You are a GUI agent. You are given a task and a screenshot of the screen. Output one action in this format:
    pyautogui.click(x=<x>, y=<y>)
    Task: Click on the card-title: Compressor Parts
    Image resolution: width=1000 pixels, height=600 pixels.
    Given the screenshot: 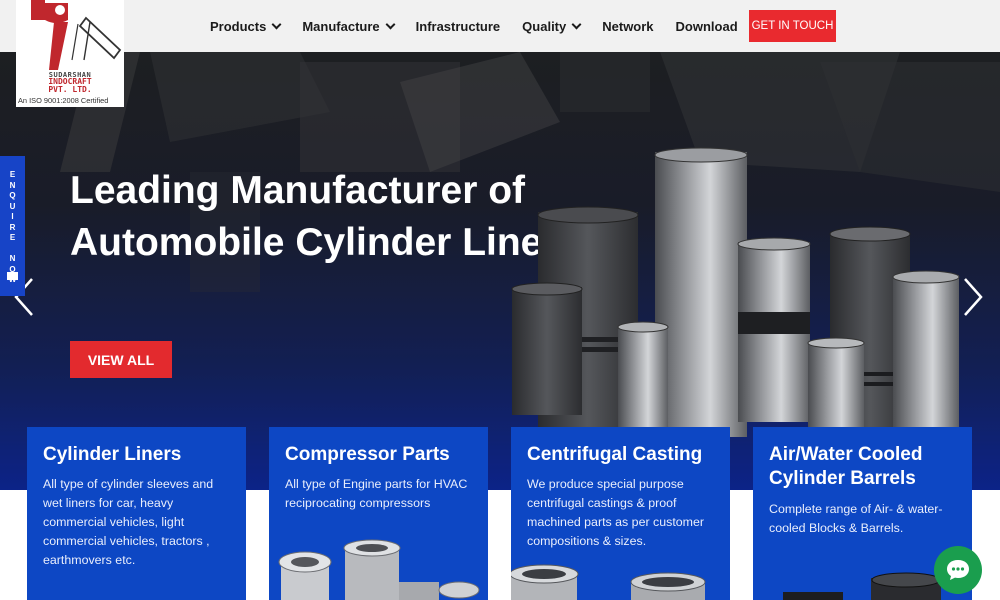 What is the action you would take?
    pyautogui.click(x=367, y=454)
    